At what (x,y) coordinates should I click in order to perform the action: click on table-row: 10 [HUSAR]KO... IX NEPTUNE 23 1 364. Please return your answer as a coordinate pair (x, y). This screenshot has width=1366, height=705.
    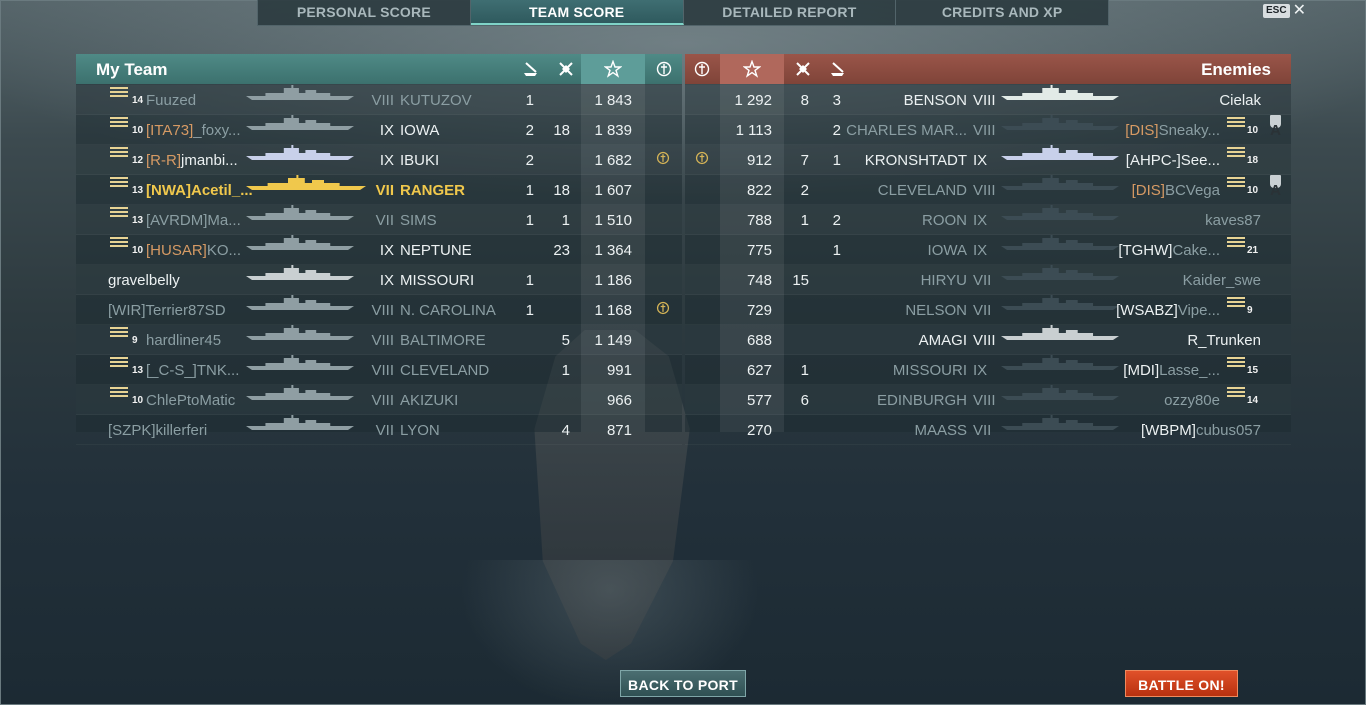
    Looking at the image, I should click on (379, 250).